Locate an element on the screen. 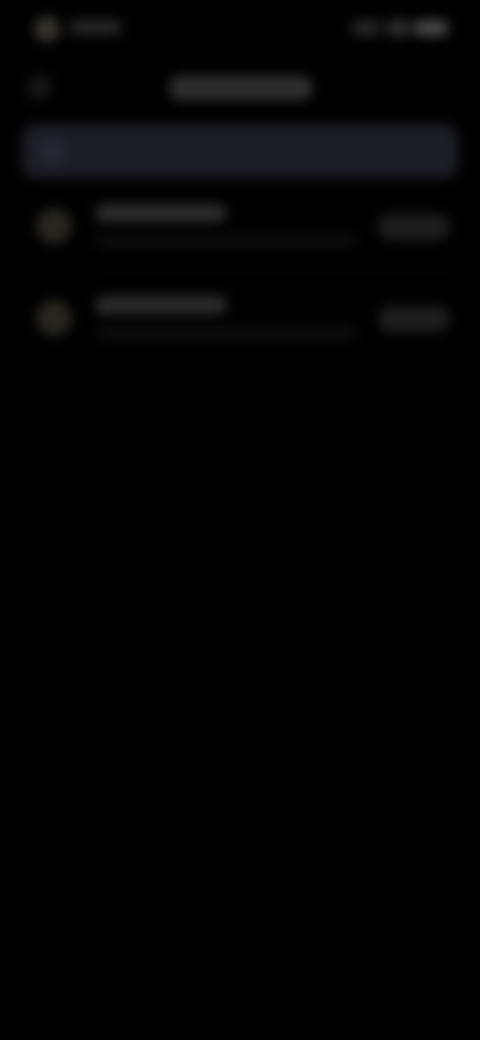 The width and height of the screenshot is (480, 1040). header is located at coordinates (240, 88).